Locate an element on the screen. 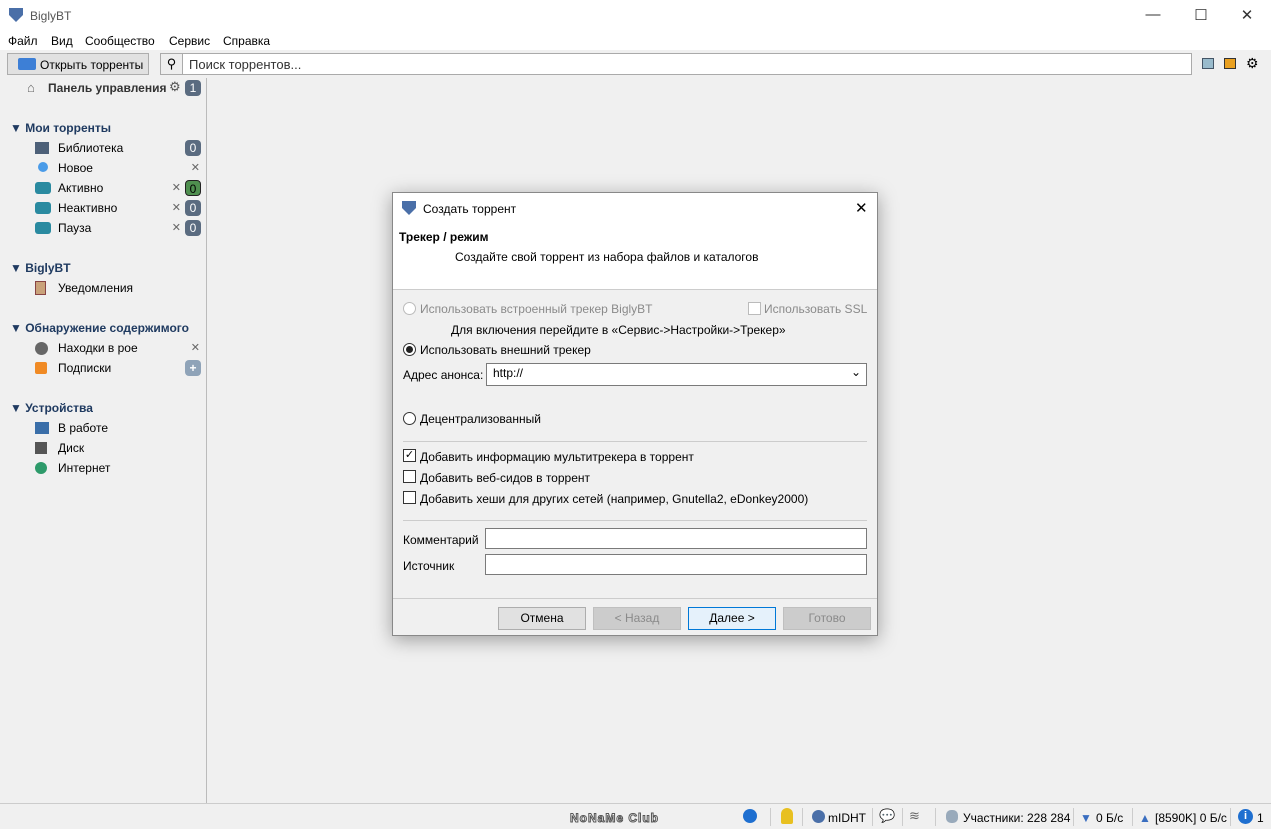  notifications-icon is located at coordinates (40, 288).